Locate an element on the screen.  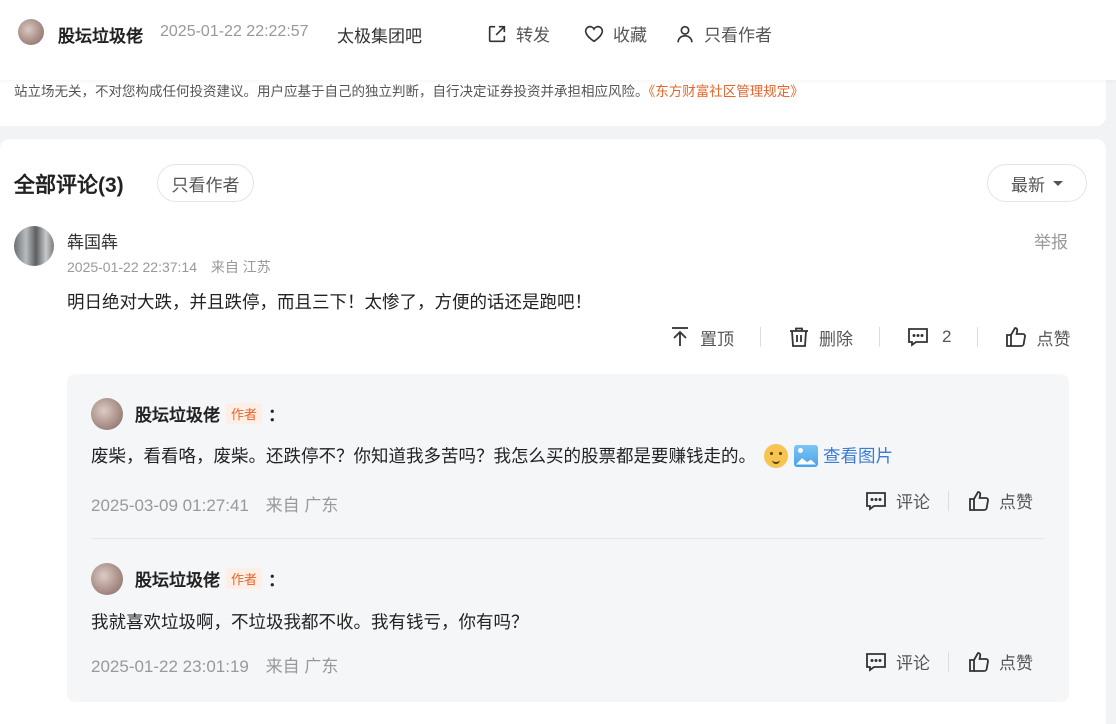
reply-meta: 2025-03-09 01:27:41 来自 广东 is located at coordinates (214, 503).